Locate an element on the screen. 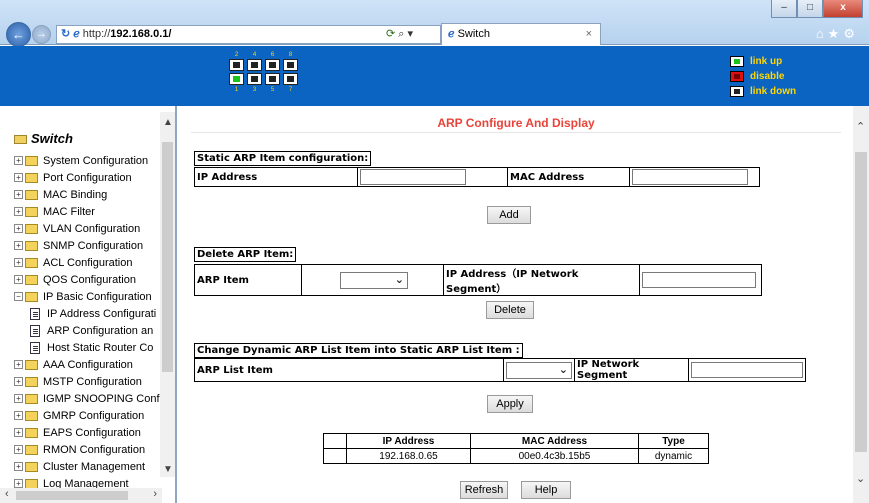 Image resolution: width=869 pixels, height=503 pixels. ip-network-segment-input is located at coordinates (747, 370).